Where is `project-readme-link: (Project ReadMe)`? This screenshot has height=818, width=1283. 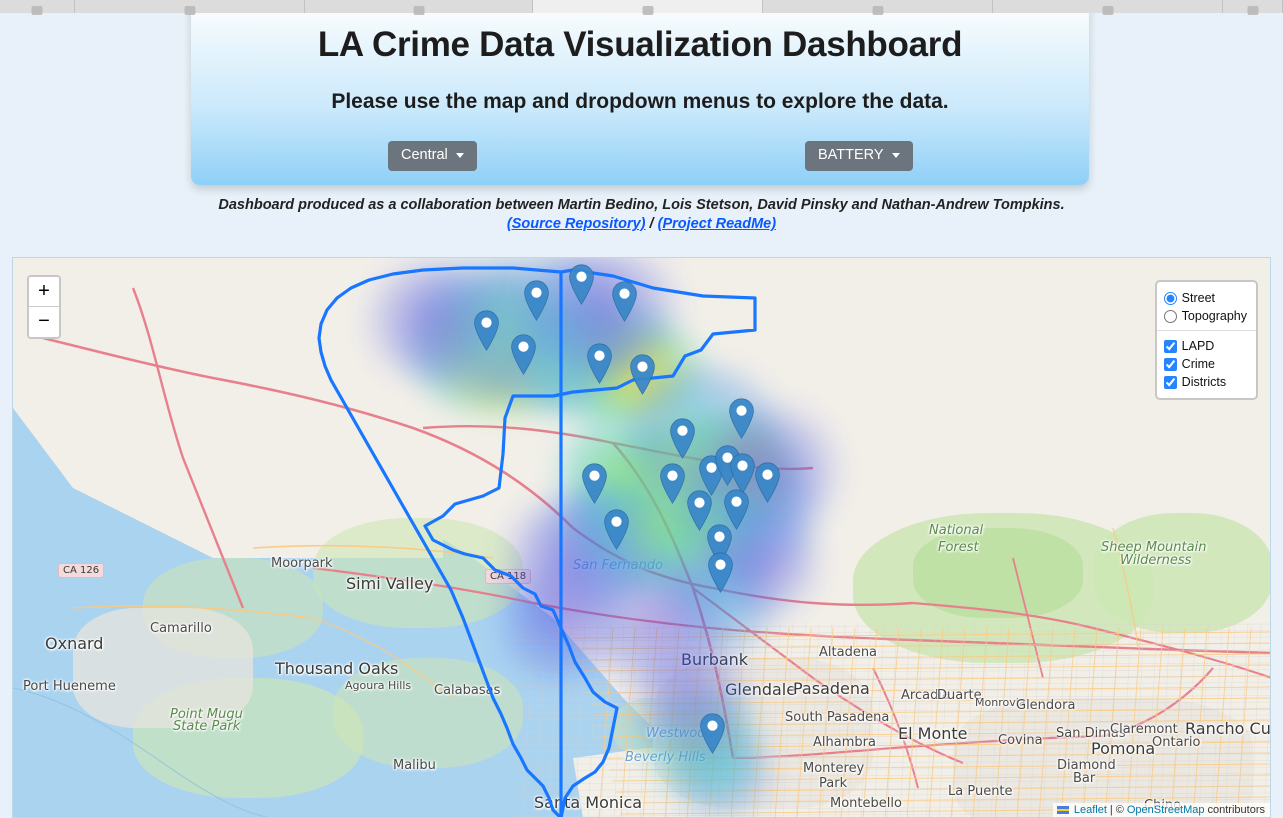 project-readme-link: (Project ReadMe) is located at coordinates (717, 224).